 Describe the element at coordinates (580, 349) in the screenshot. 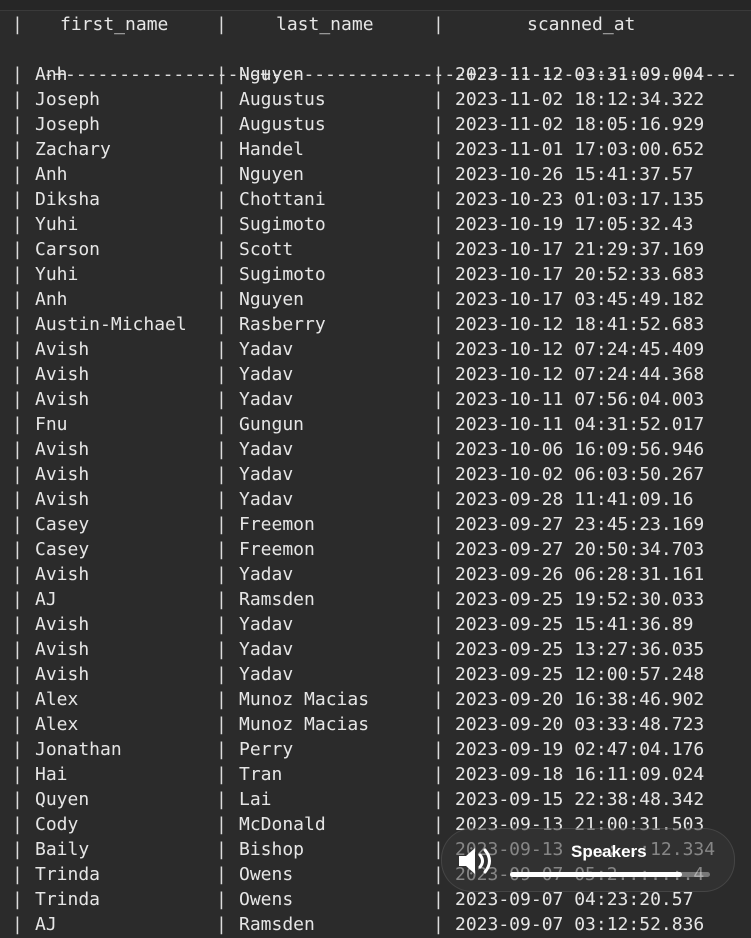

I see `cell-scanned-at: 2023-10-12 07:24:45.409` at that location.